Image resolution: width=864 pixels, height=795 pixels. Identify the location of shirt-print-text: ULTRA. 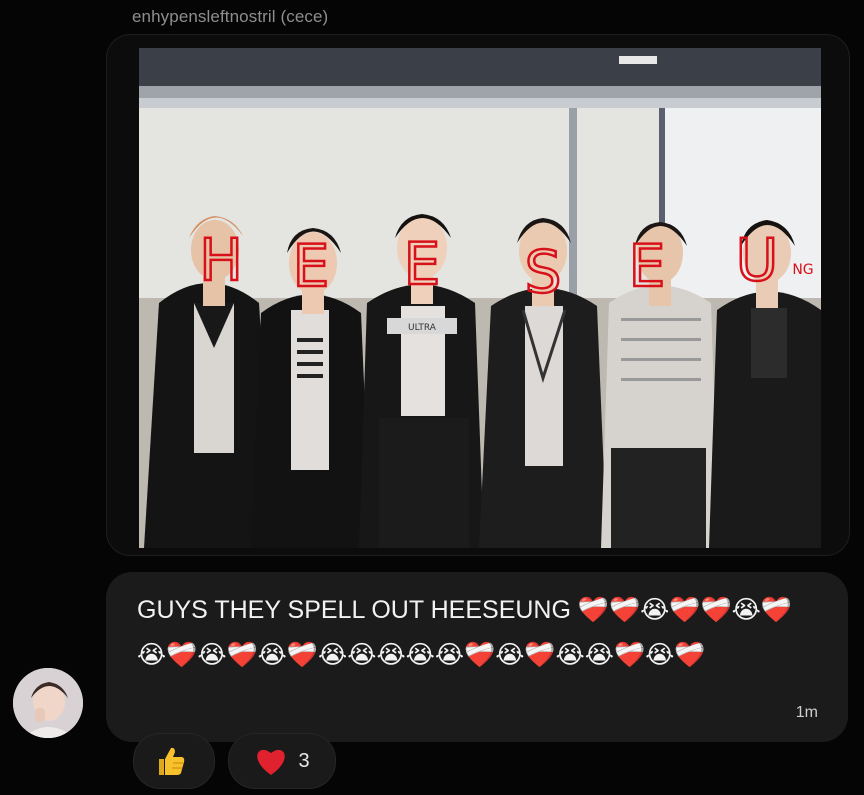
(422, 328).